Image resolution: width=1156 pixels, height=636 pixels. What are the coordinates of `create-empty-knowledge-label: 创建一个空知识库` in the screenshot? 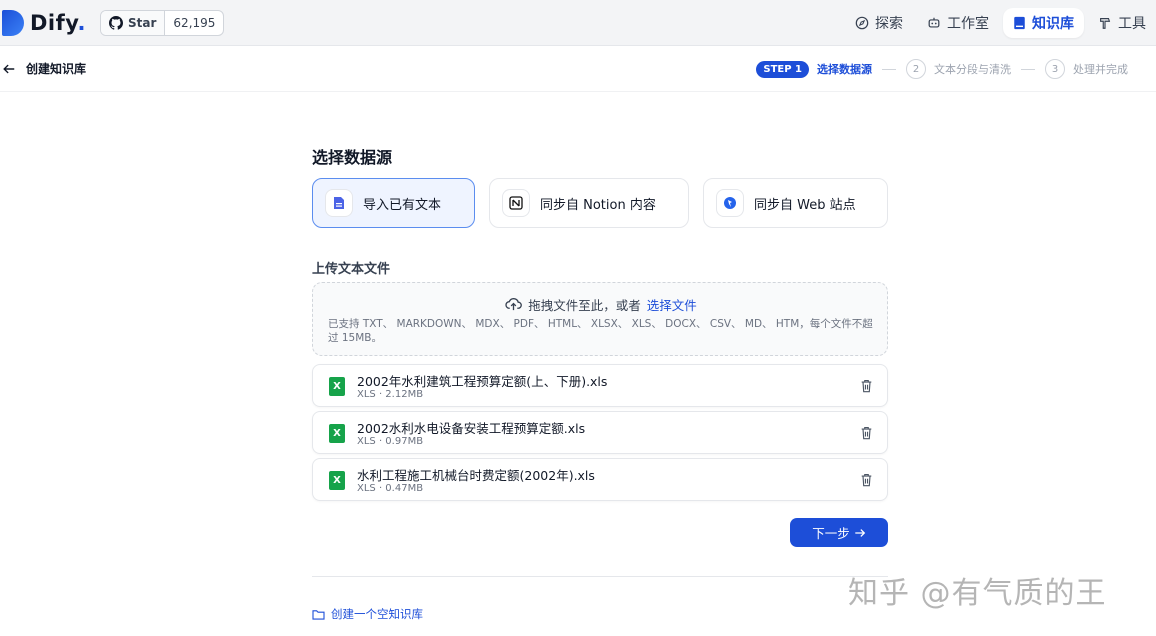 It's located at (377, 614).